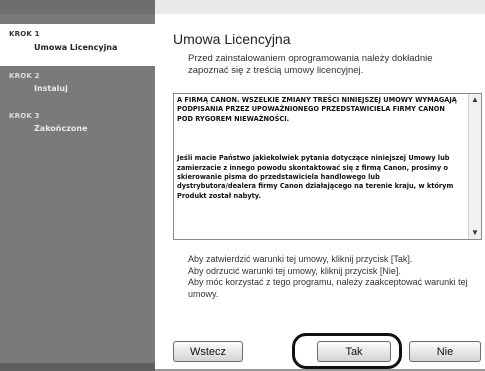 Image resolution: width=485 pixels, height=371 pixels. Describe the element at coordinates (51, 88) in the screenshot. I see `step-2-label: Instaluj` at that location.